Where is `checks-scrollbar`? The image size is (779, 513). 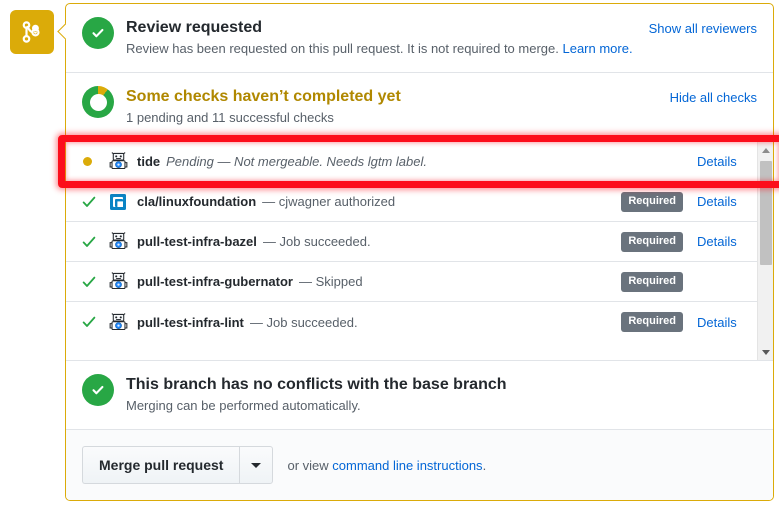 checks-scrollbar is located at coordinates (765, 251).